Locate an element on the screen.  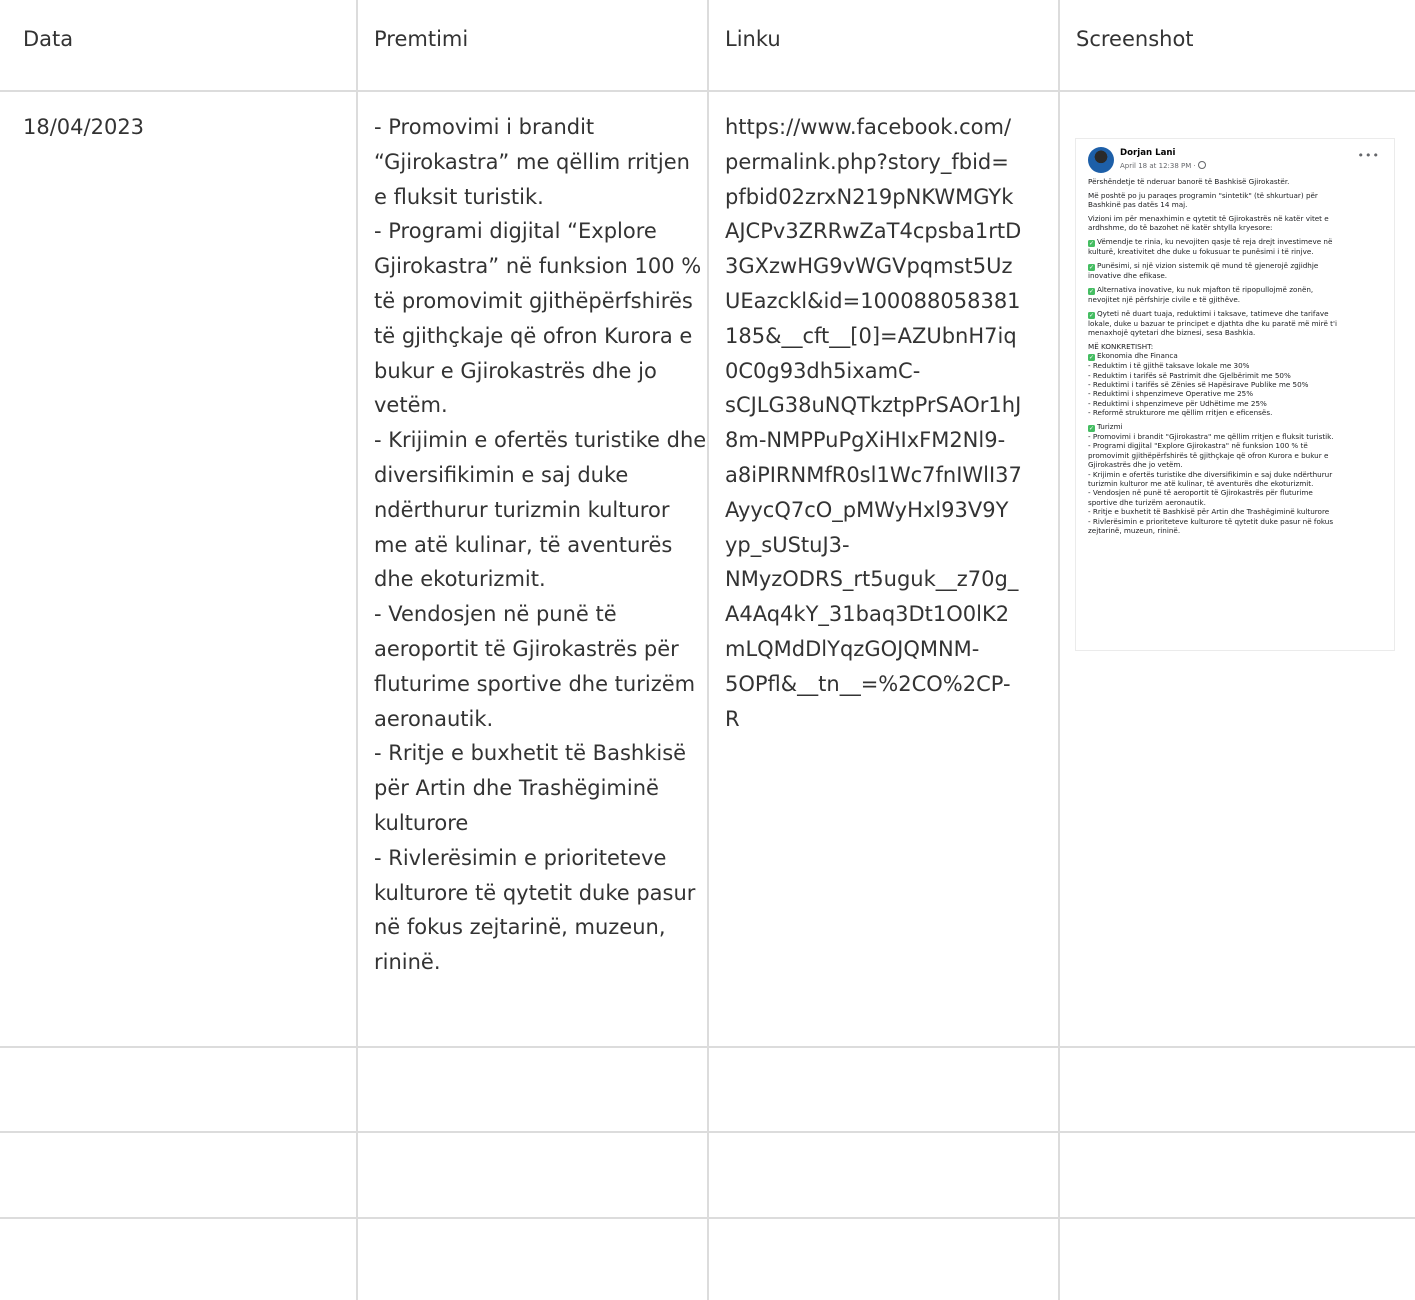
link-line: pfbid02zrxN219pNKWMGYk is located at coordinates (890, 197).